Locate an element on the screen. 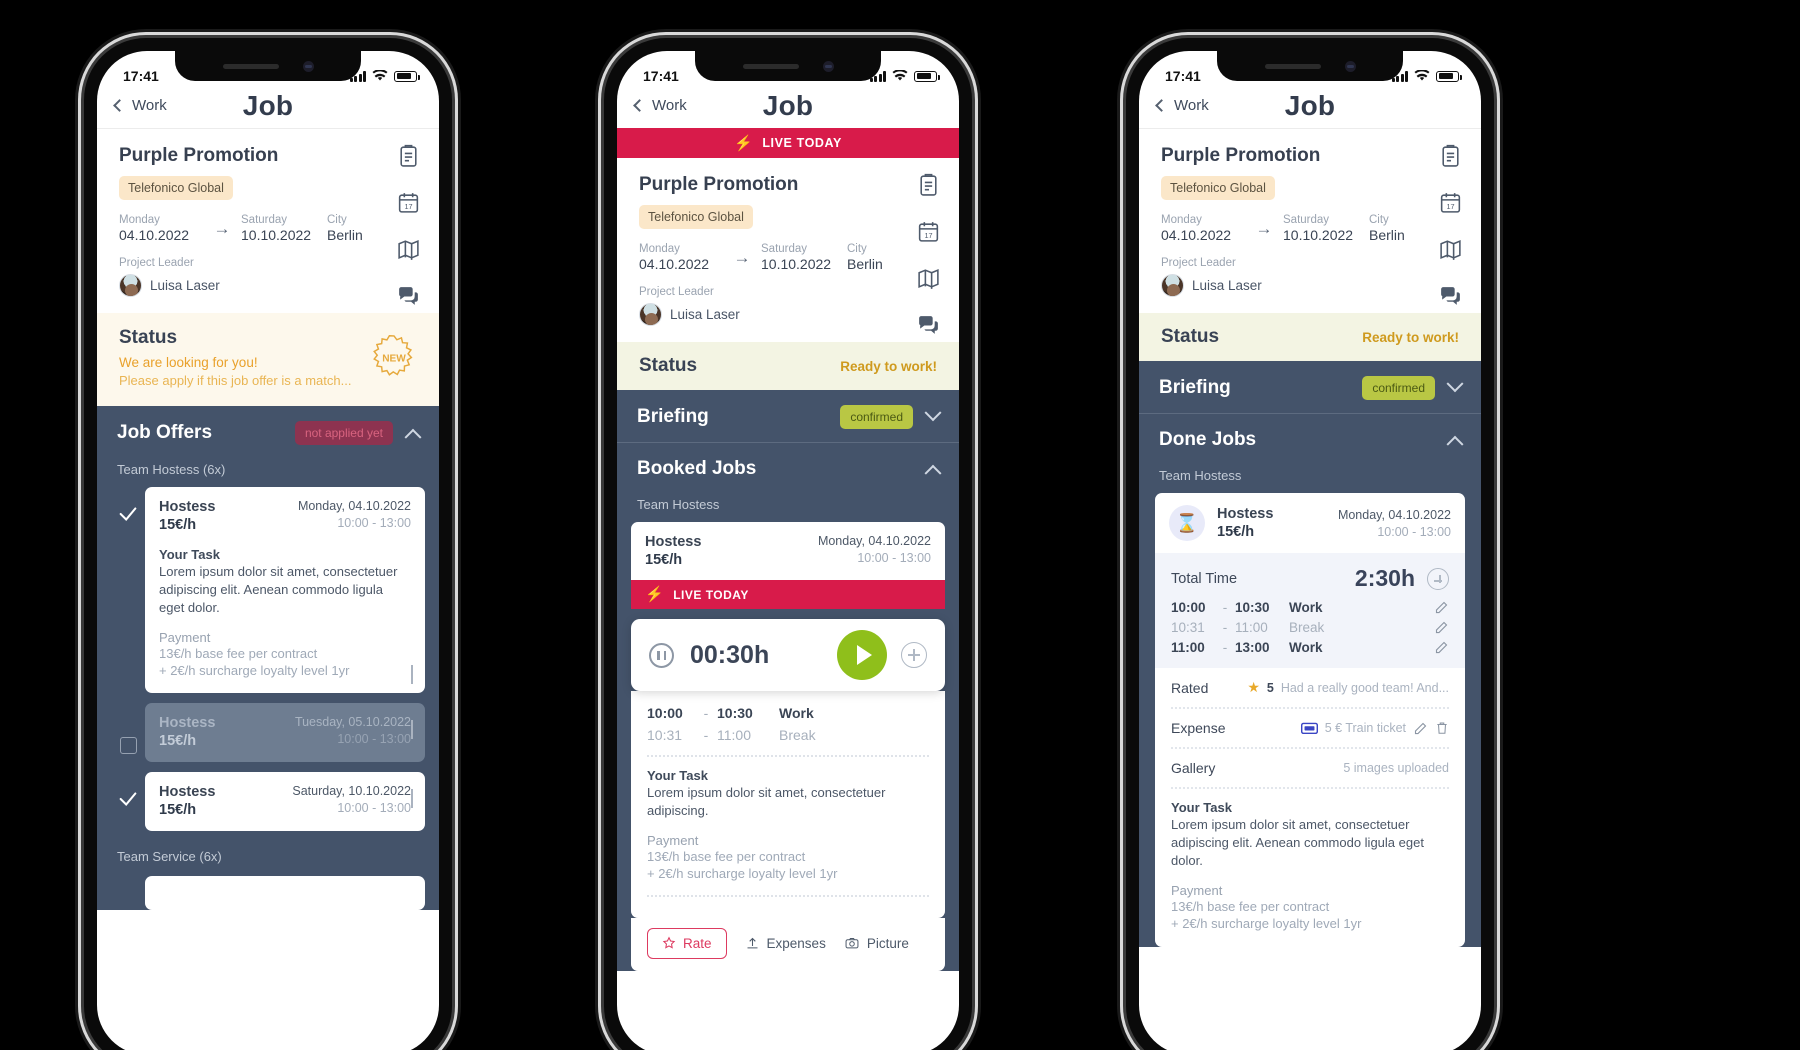 The width and height of the screenshot is (1800, 1050). dotted-divider is located at coordinates (788, 756).